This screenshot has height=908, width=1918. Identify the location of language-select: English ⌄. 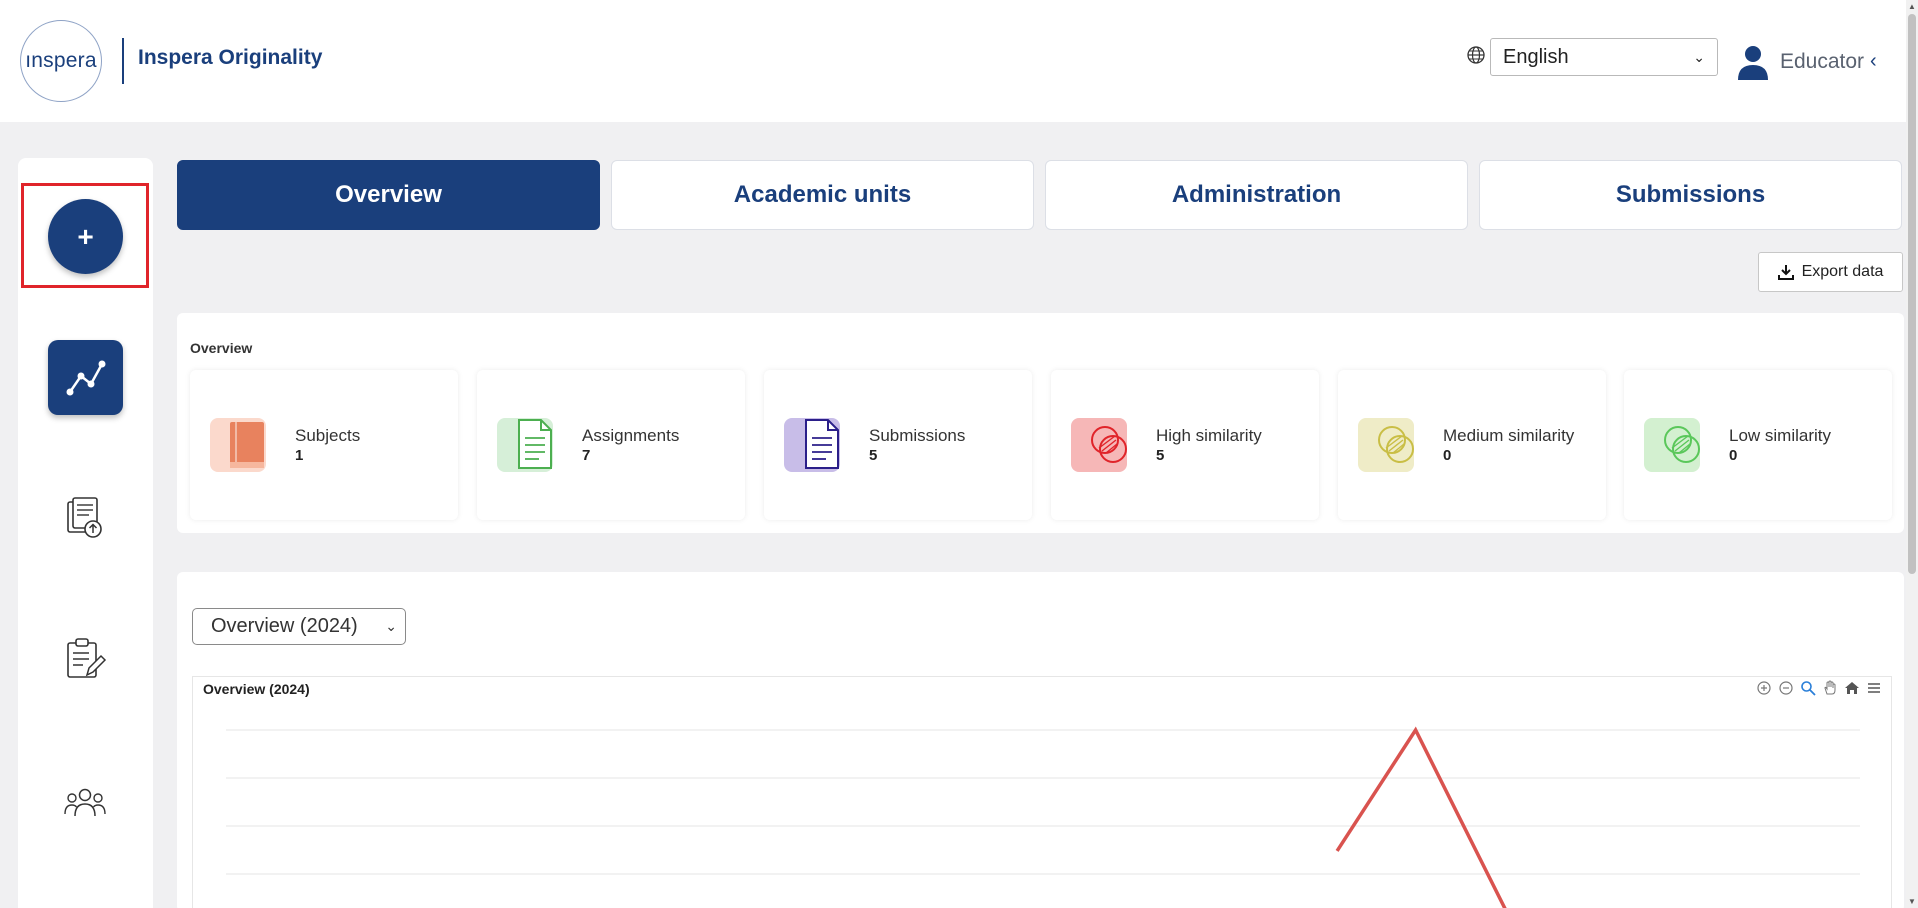
(1604, 57).